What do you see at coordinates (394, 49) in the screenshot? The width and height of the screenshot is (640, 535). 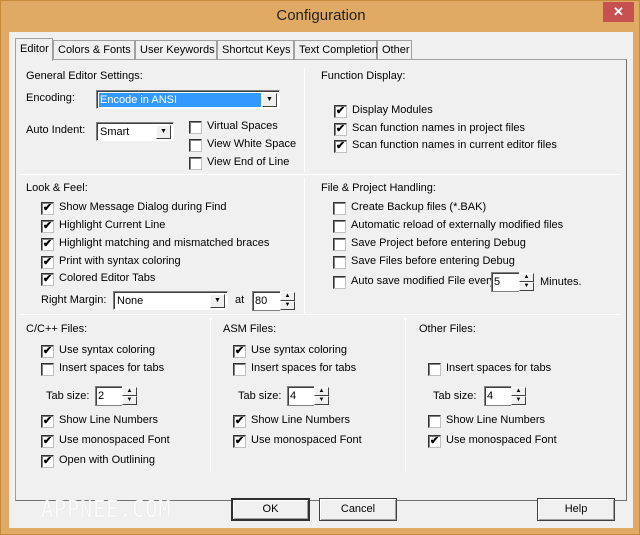 I see `tab-other: Other` at bounding box center [394, 49].